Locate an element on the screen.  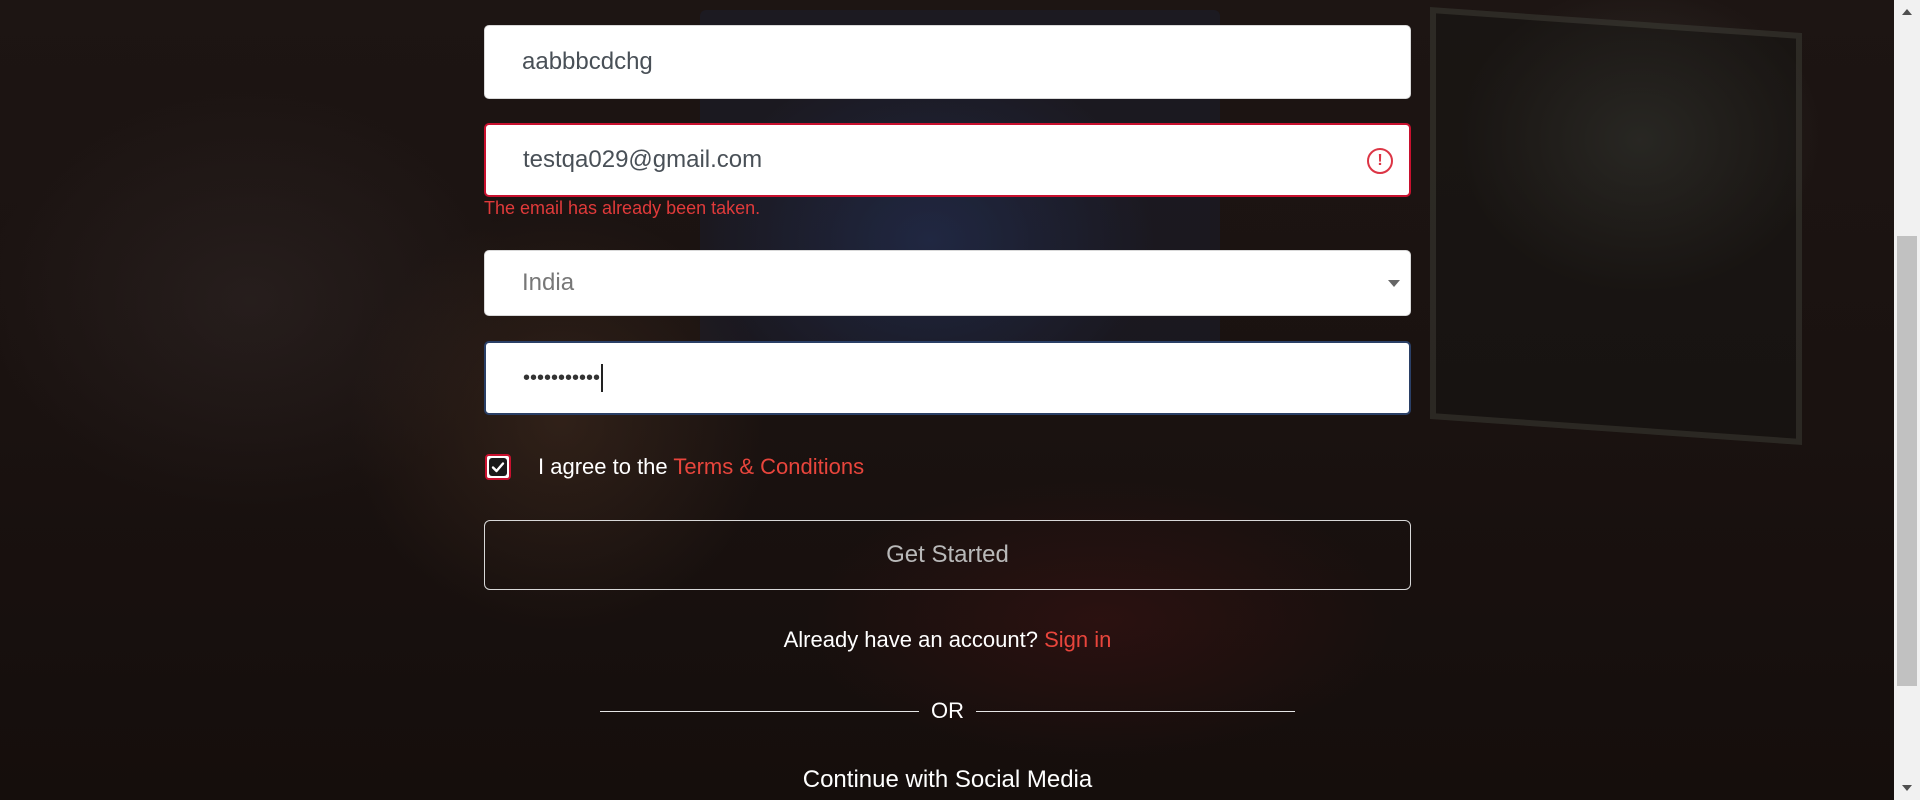
social-media-heading: Continue with Social Media is located at coordinates (947, 779).